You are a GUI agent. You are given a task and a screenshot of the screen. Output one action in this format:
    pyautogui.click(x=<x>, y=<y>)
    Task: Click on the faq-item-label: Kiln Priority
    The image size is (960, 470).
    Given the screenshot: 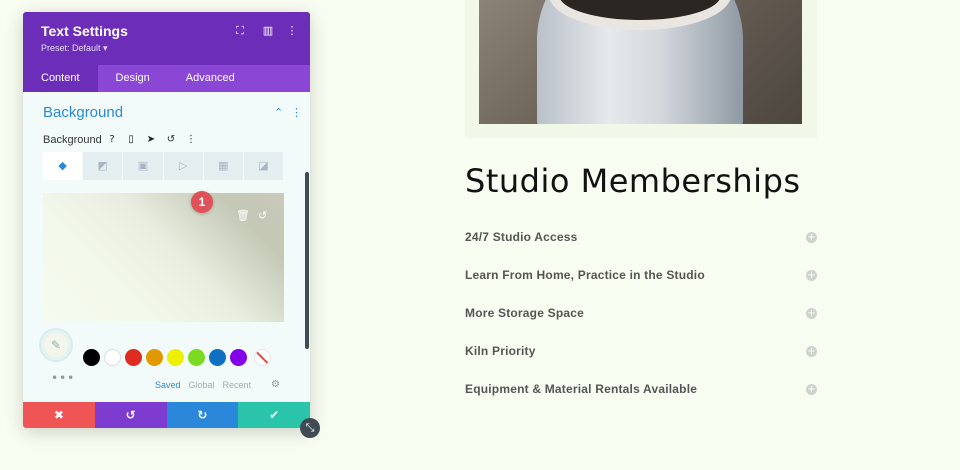 What is the action you would take?
    pyautogui.click(x=500, y=351)
    